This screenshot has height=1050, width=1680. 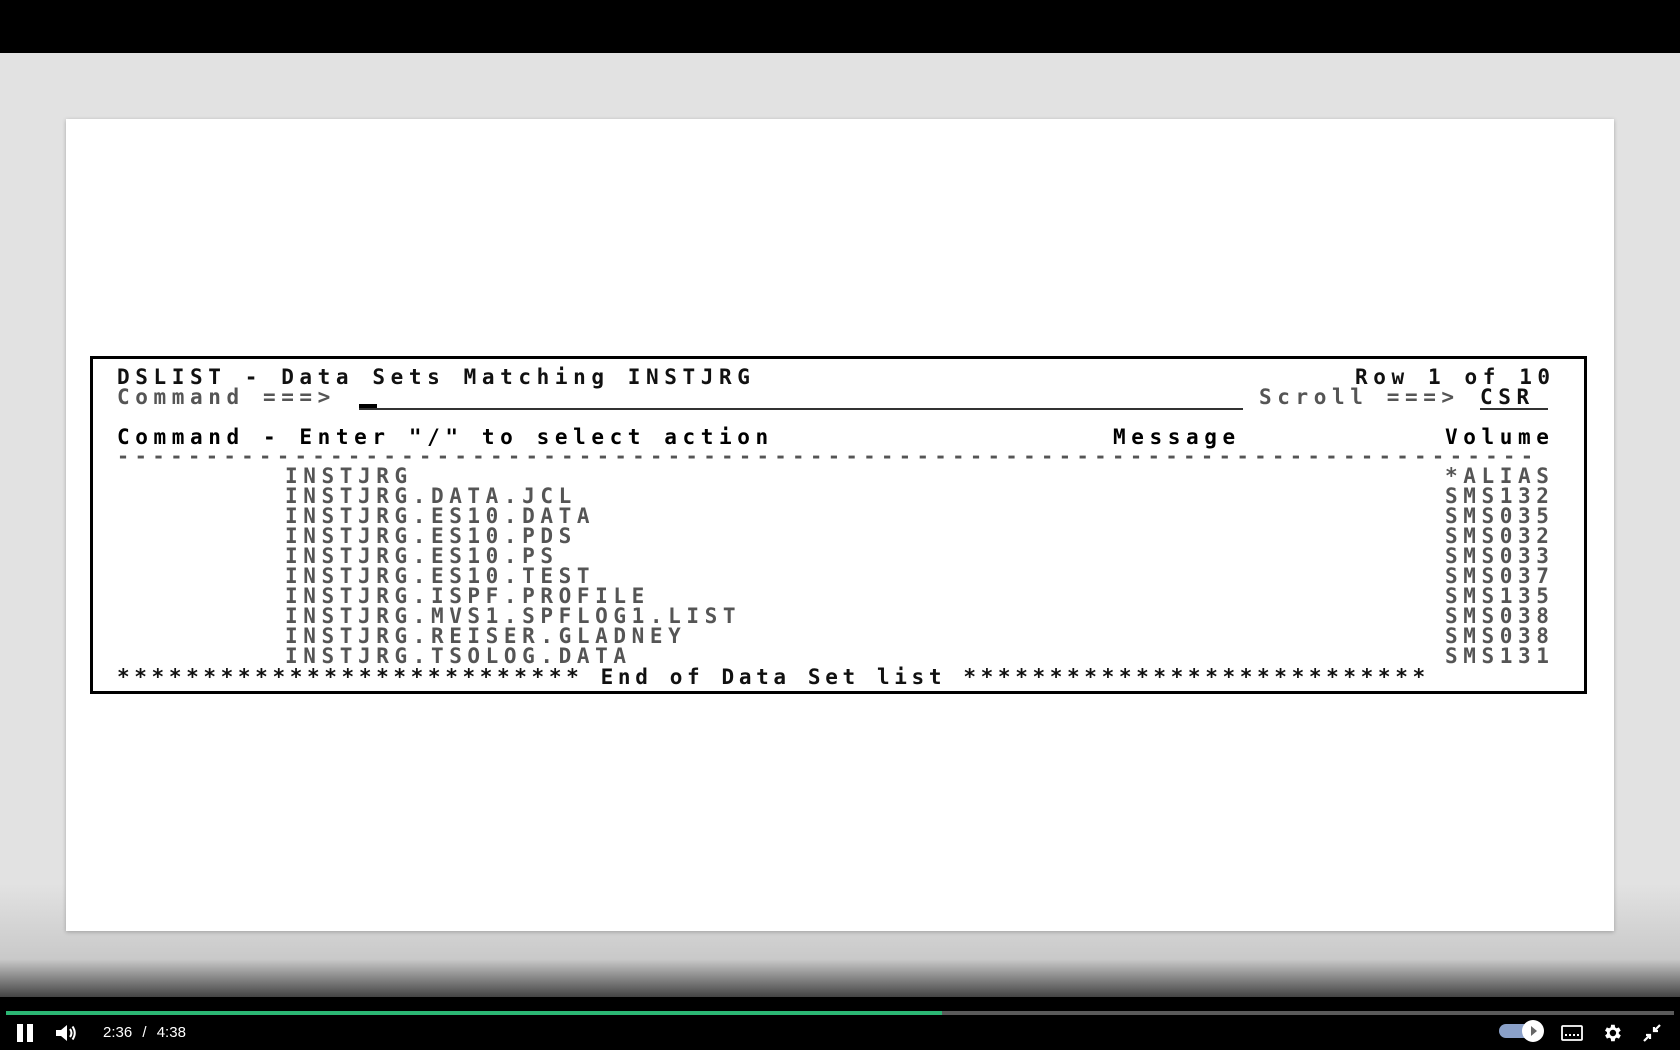 What do you see at coordinates (171, 1032) in the screenshot?
I see `duration: 4:38` at bounding box center [171, 1032].